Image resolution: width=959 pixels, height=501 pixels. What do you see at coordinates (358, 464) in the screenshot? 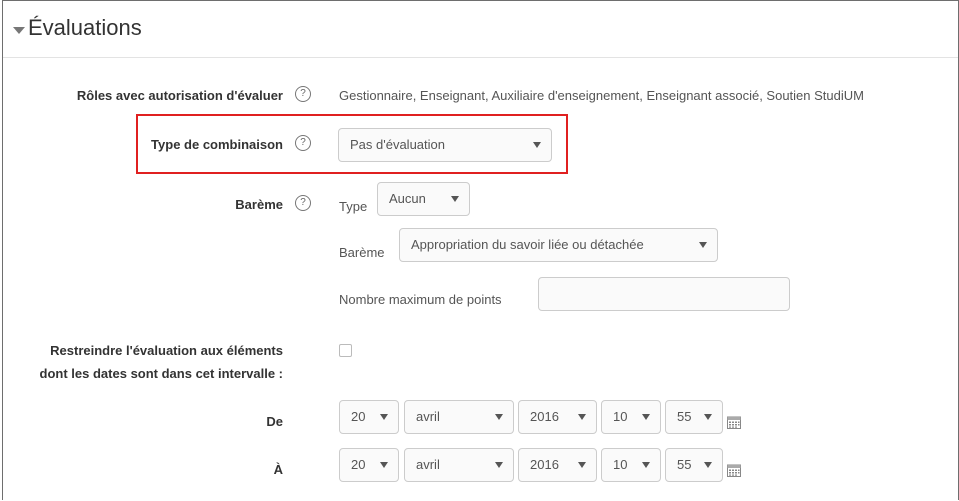
I see `to-day-value: 20` at bounding box center [358, 464].